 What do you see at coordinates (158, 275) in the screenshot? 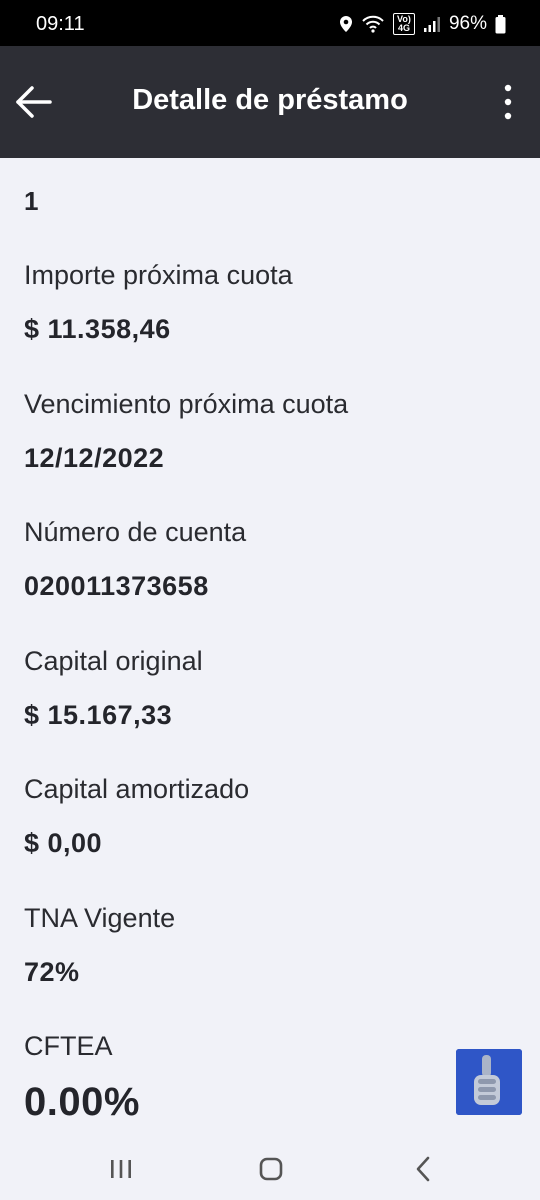
I see `next-installment-amount-label: Importe próxima cuota` at bounding box center [158, 275].